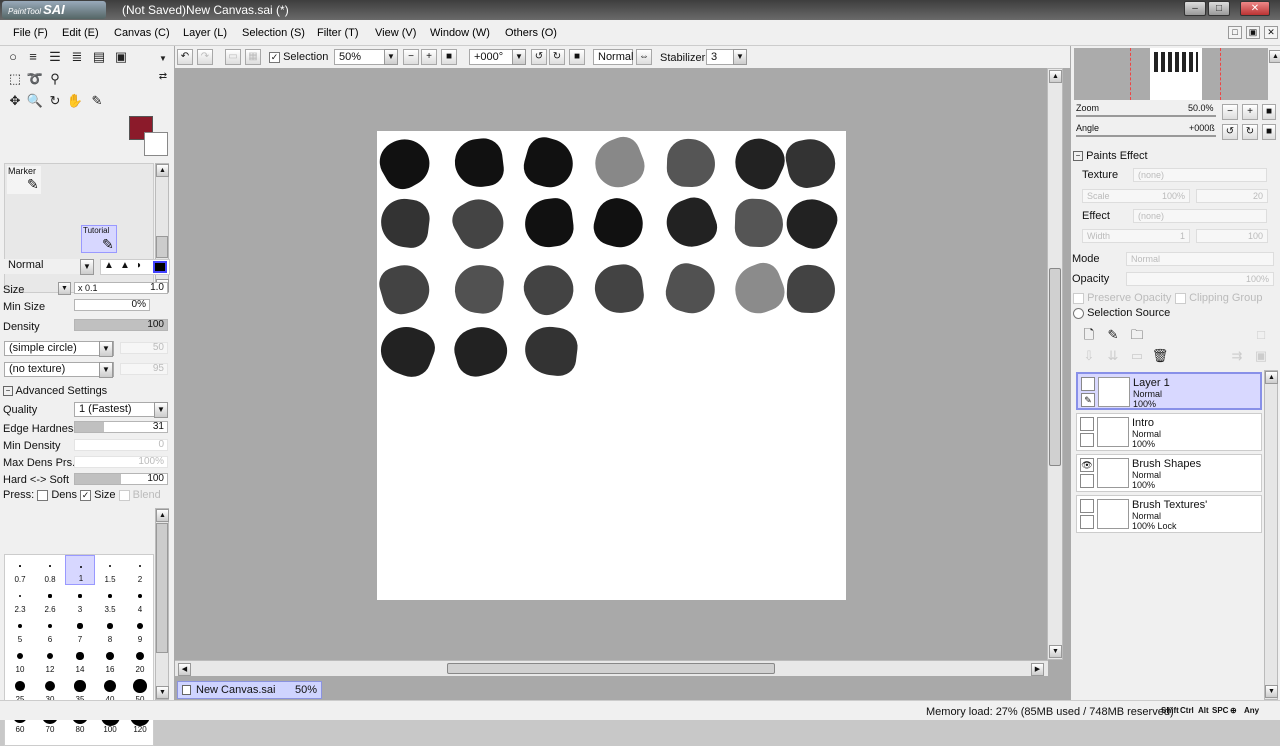  I want to click on size-mult-dropdown-icon: ▼, so click(64, 288).